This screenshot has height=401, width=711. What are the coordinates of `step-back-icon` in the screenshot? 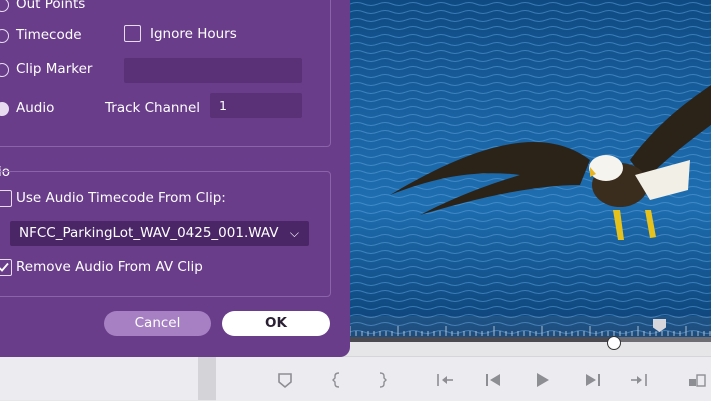 It's located at (493, 380).